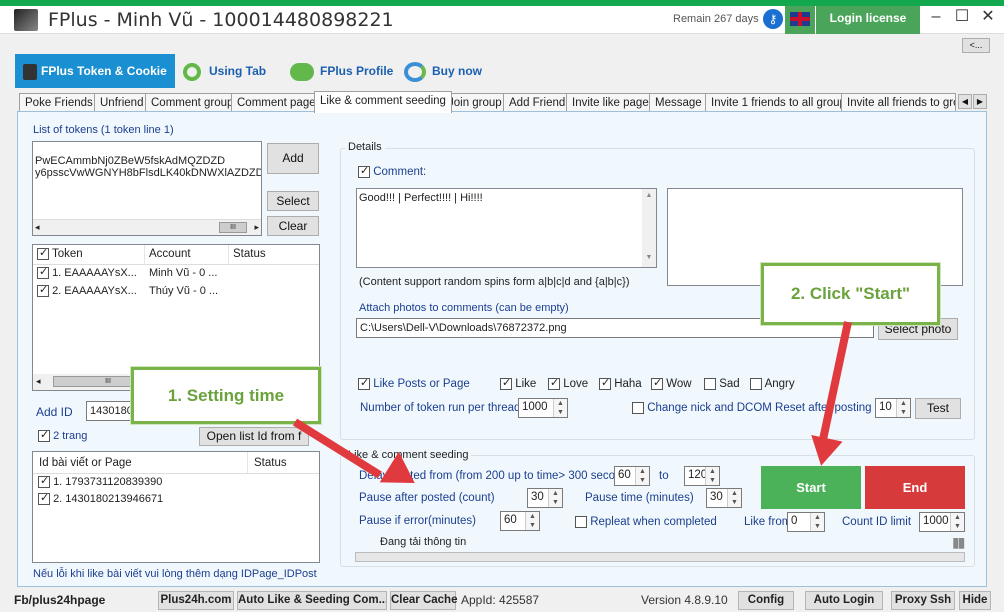 This screenshot has width=1004, height=612. What do you see at coordinates (646, 522) in the screenshot?
I see `repeat-row: Repleat when completed` at bounding box center [646, 522].